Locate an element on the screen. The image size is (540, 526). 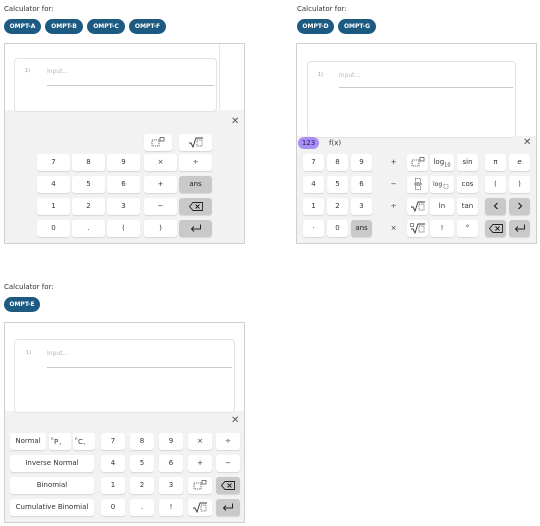
tab-123: 123 is located at coordinates (308, 143).